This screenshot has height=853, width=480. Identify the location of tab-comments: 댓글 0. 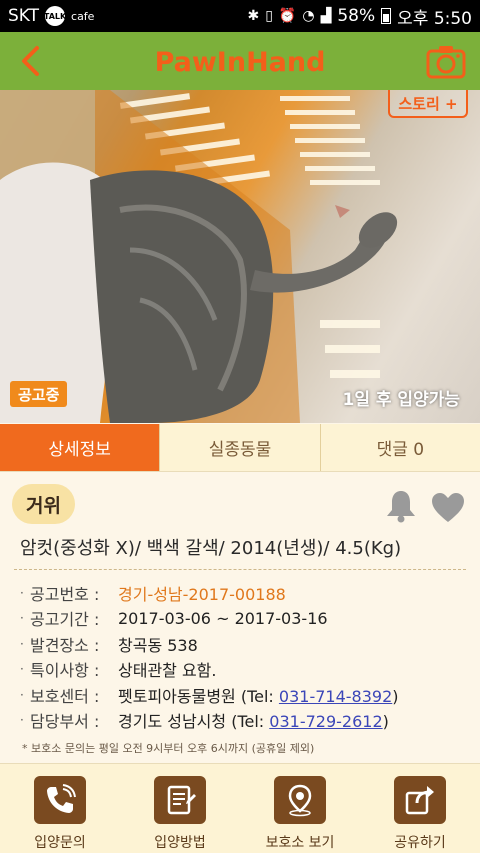
(400, 447).